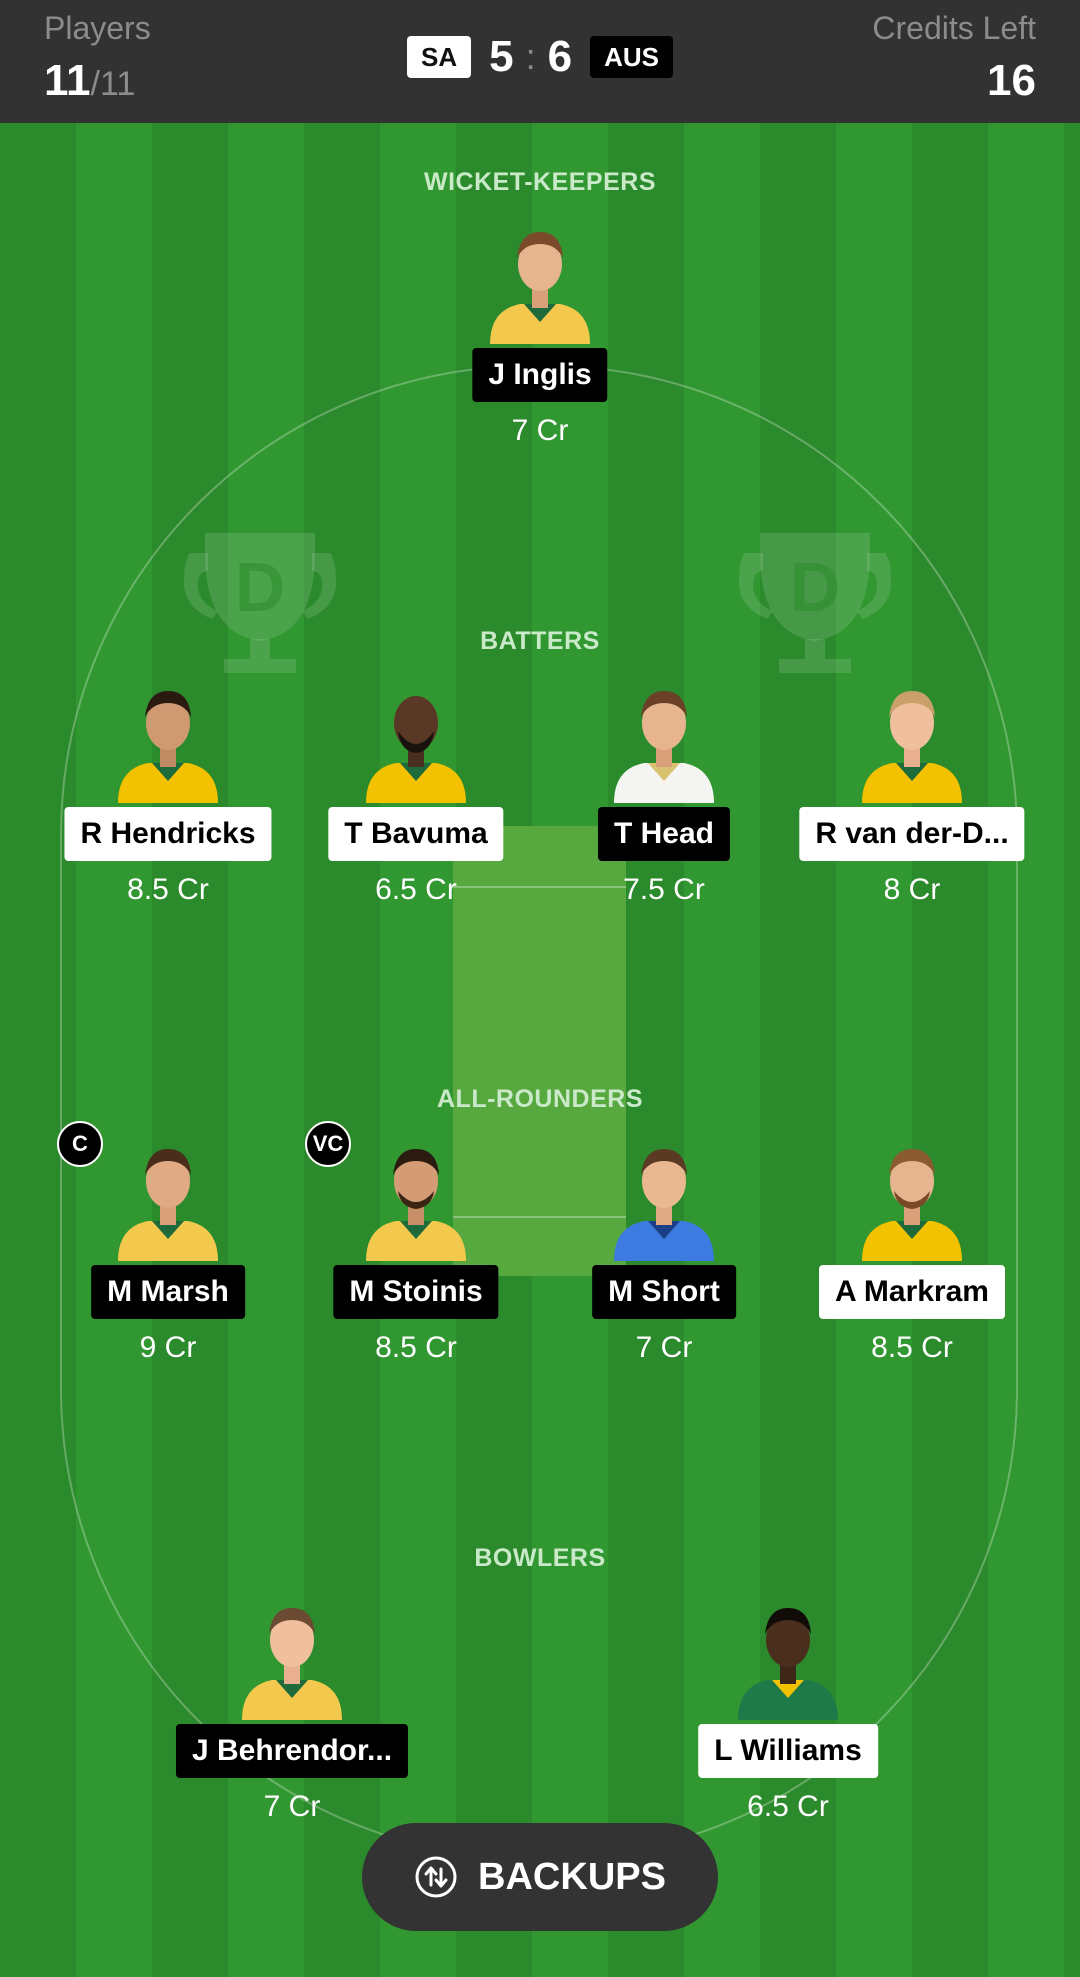  I want to click on section-all-rounders: ALL-ROUNDERS, so click(540, 1099).